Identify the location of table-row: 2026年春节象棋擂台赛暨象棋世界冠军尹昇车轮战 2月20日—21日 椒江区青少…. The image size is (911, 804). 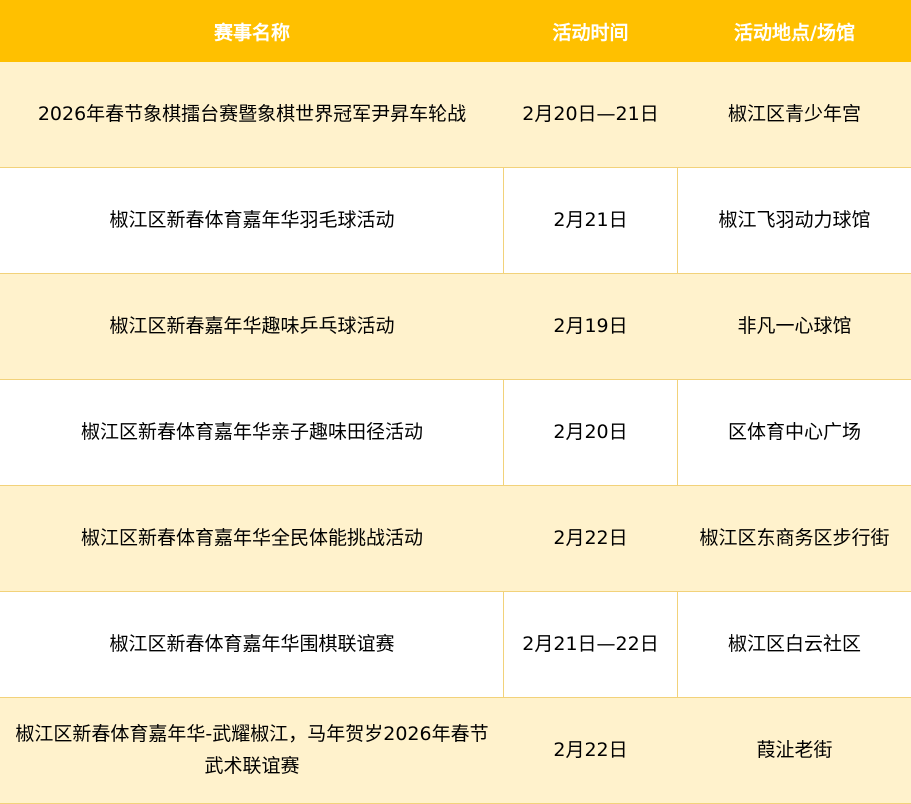
(456, 115).